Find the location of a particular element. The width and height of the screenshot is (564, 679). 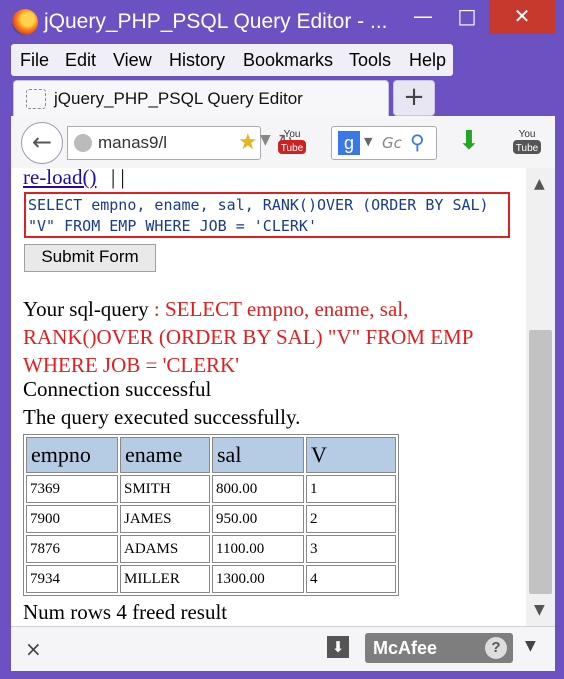

connection-message: Connection successful is located at coordinates (117, 389).